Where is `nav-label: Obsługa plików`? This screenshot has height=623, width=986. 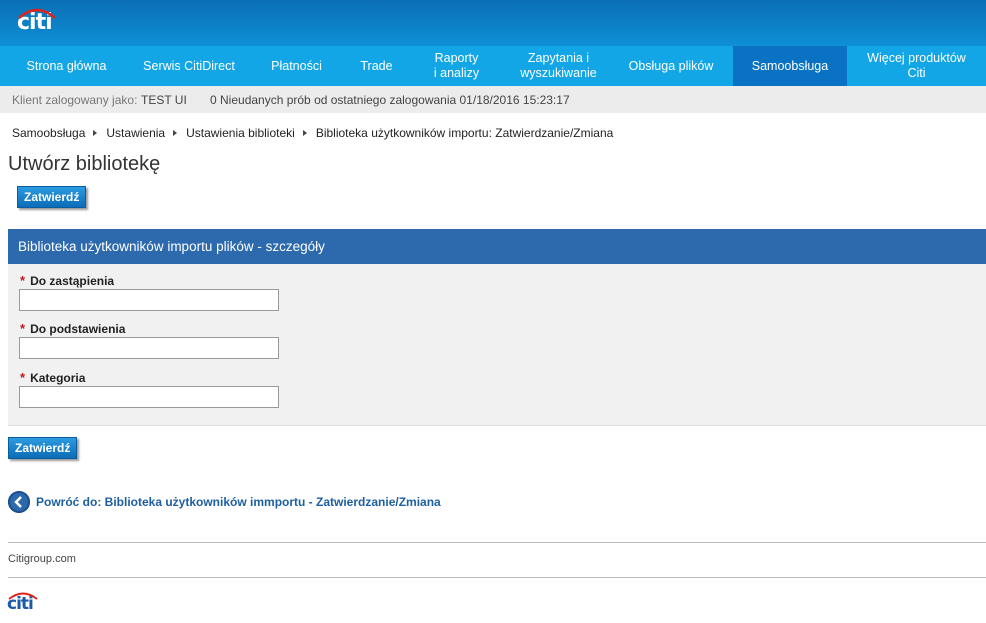
nav-label: Obsługa plików is located at coordinates (671, 65).